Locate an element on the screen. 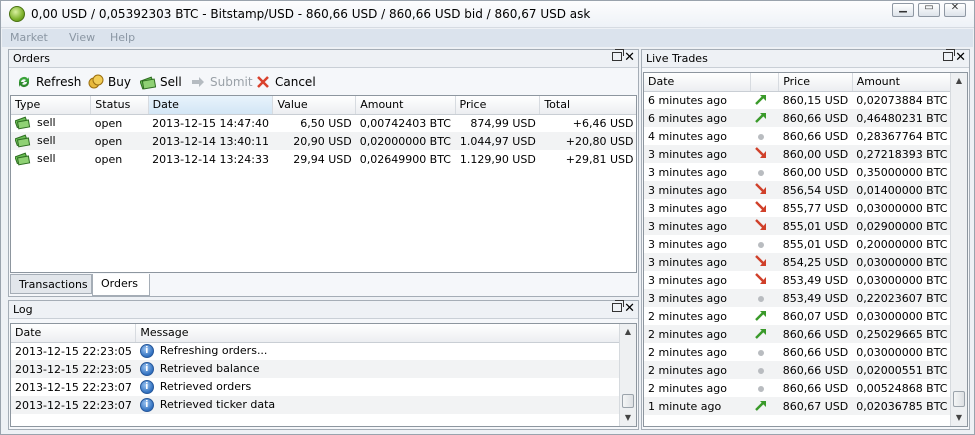 The height and width of the screenshot is (435, 975). table-row: 3 minutes ago 860,00 USD 0,27218393 BTC is located at coordinates (798, 154).